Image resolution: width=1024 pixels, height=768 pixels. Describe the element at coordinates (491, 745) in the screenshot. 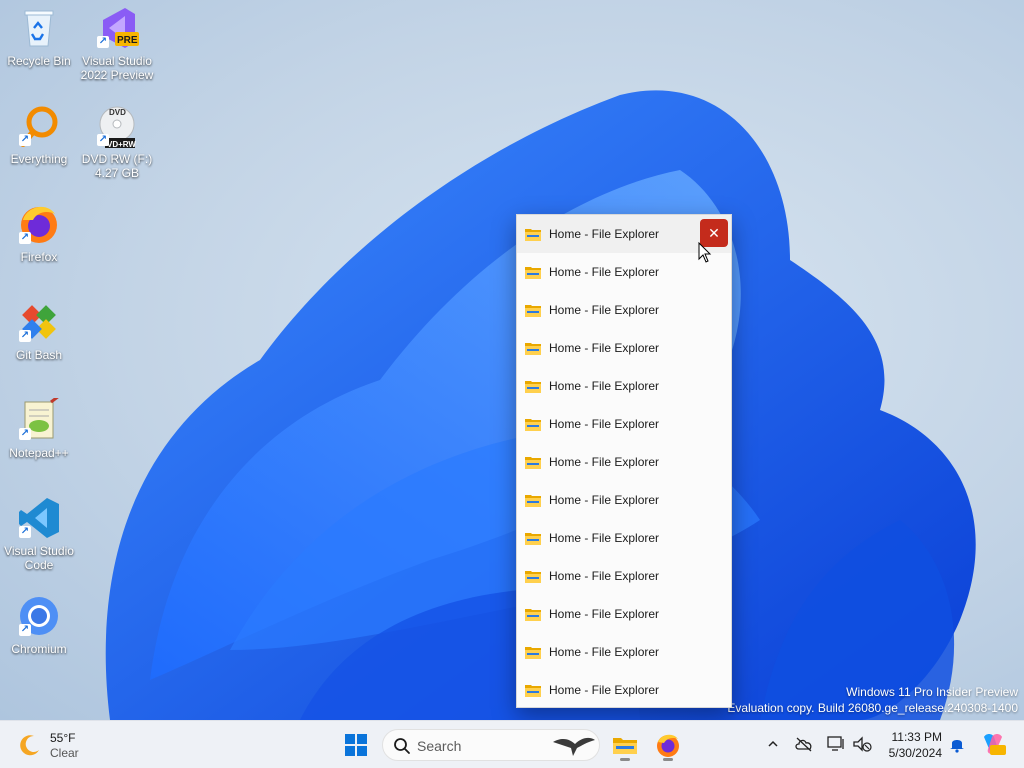

I see `taskbar-search-box: Search` at that location.